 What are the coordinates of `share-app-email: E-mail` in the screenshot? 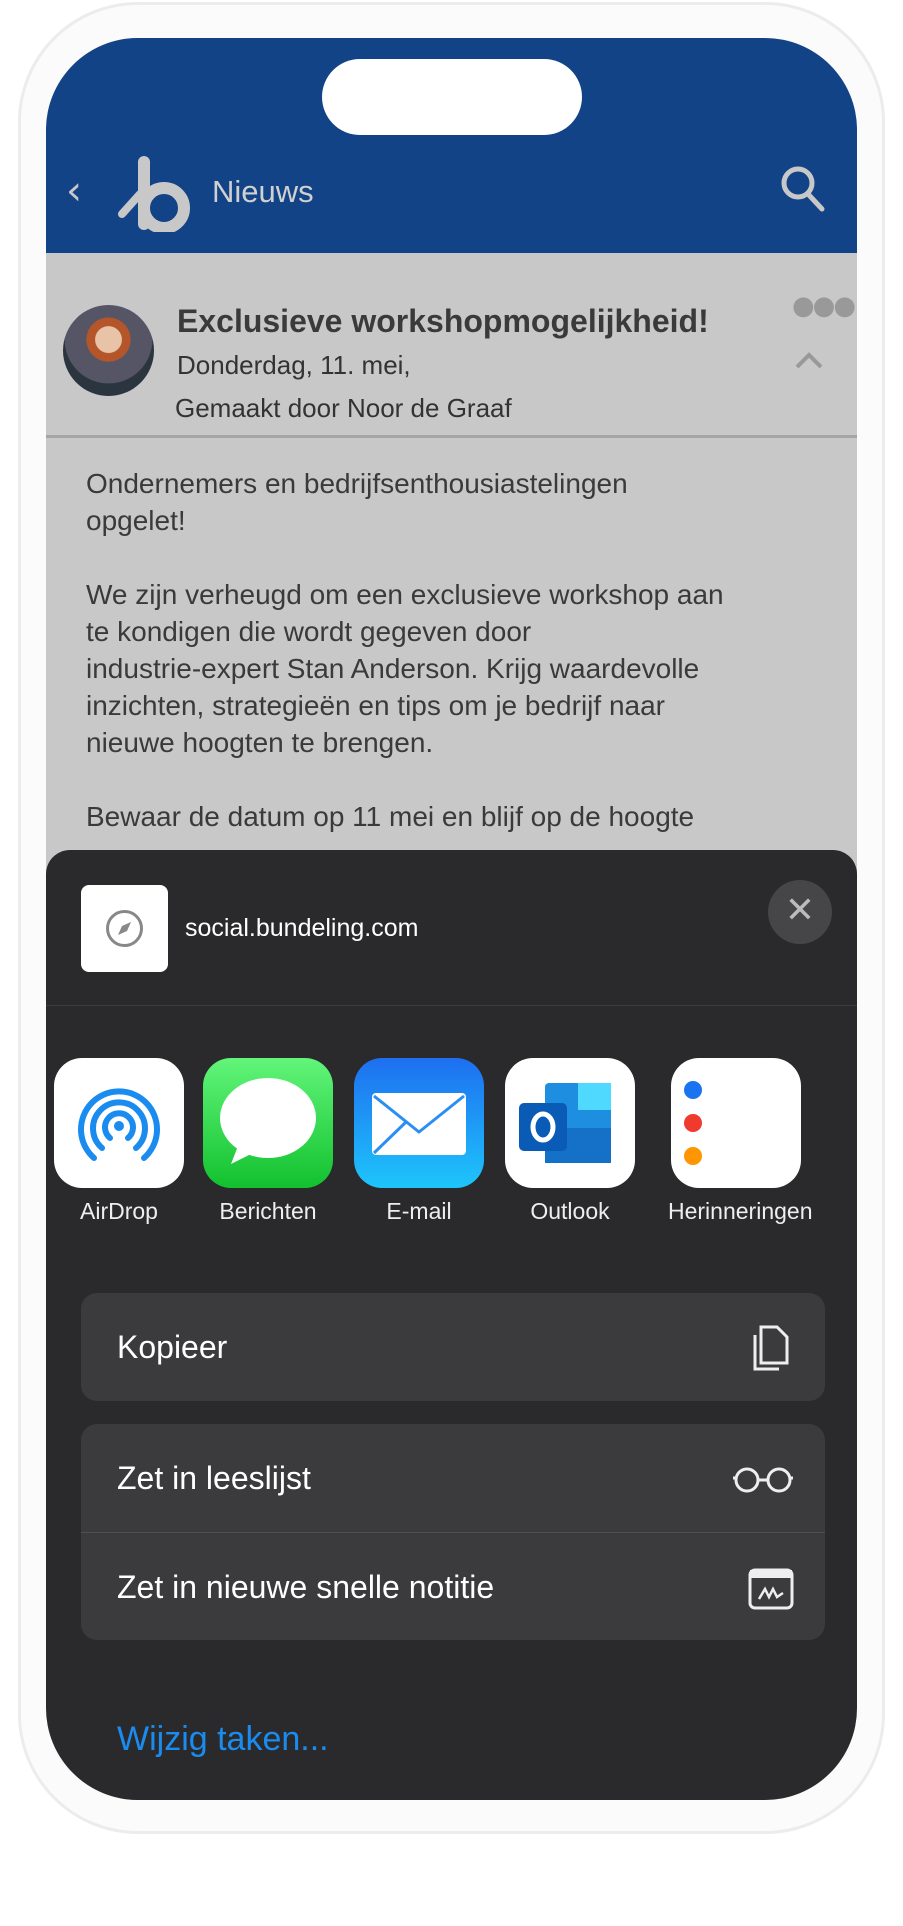 It's located at (419, 1141).